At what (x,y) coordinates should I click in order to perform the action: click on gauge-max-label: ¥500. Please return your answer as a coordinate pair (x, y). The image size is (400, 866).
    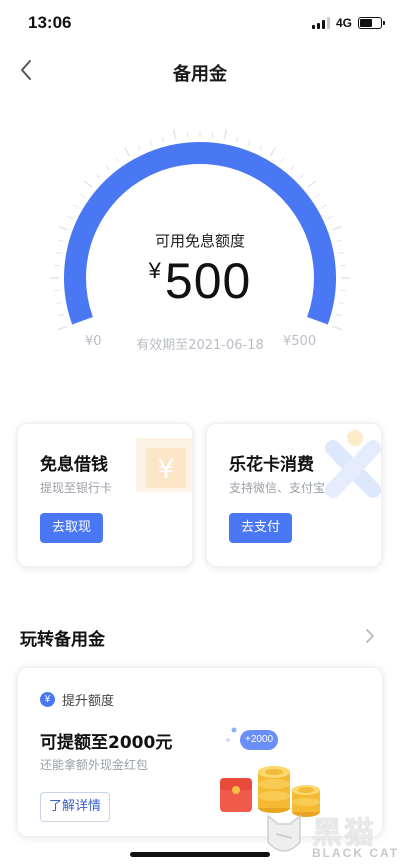
    Looking at the image, I should click on (300, 341).